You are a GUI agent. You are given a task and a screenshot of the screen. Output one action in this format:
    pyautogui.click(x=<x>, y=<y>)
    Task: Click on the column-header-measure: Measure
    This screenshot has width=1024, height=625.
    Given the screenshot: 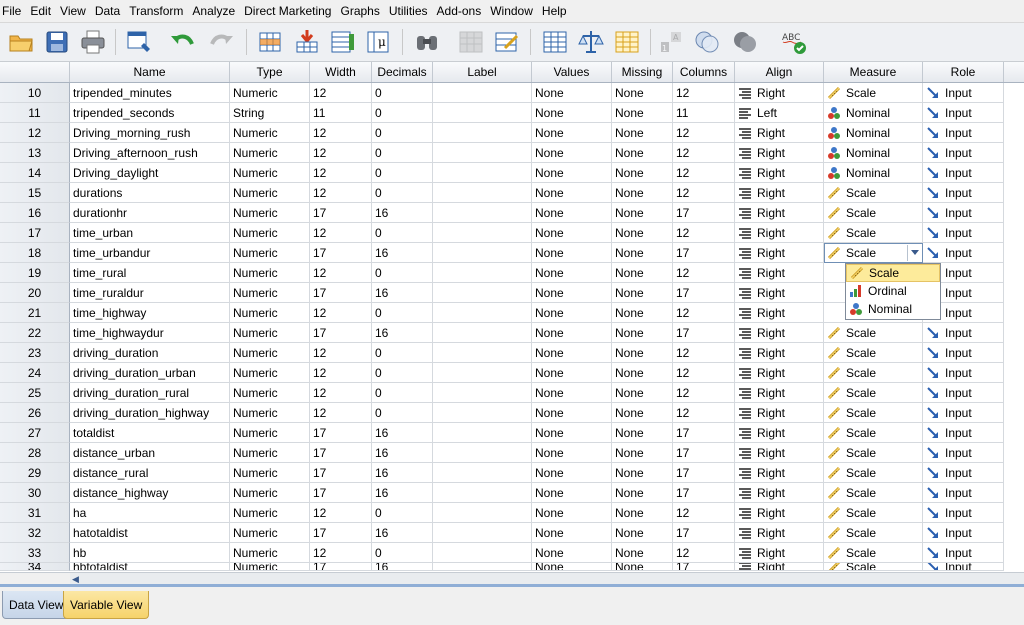 What is the action you would take?
    pyautogui.click(x=873, y=72)
    